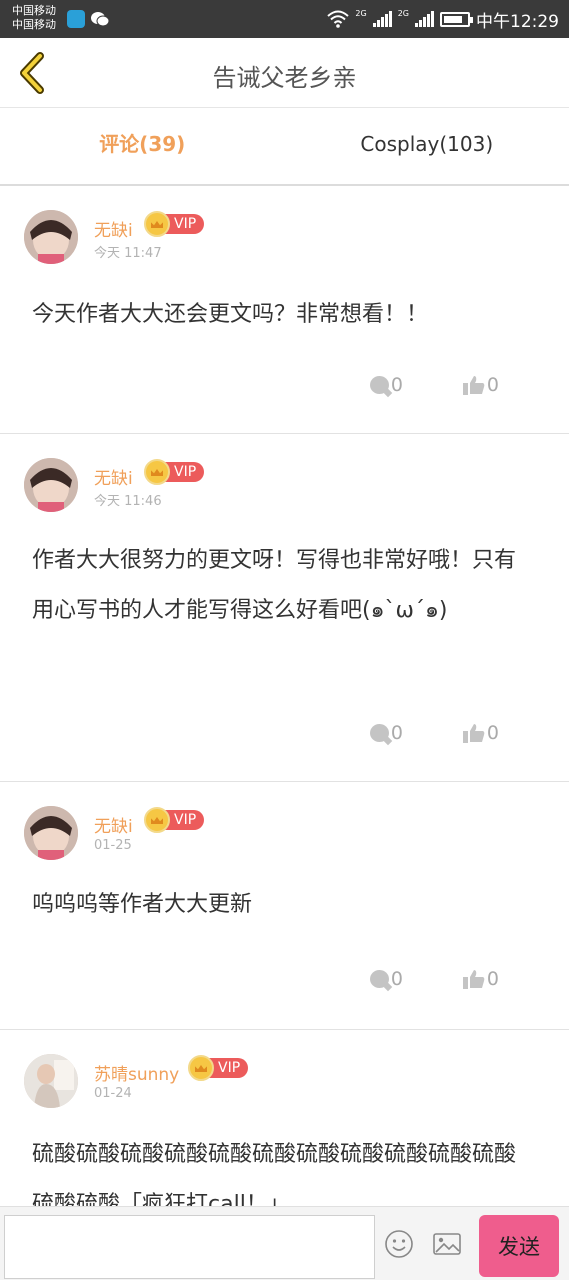  What do you see at coordinates (136, 1072) in the screenshot?
I see `username: 苏晴sunny` at bounding box center [136, 1072].